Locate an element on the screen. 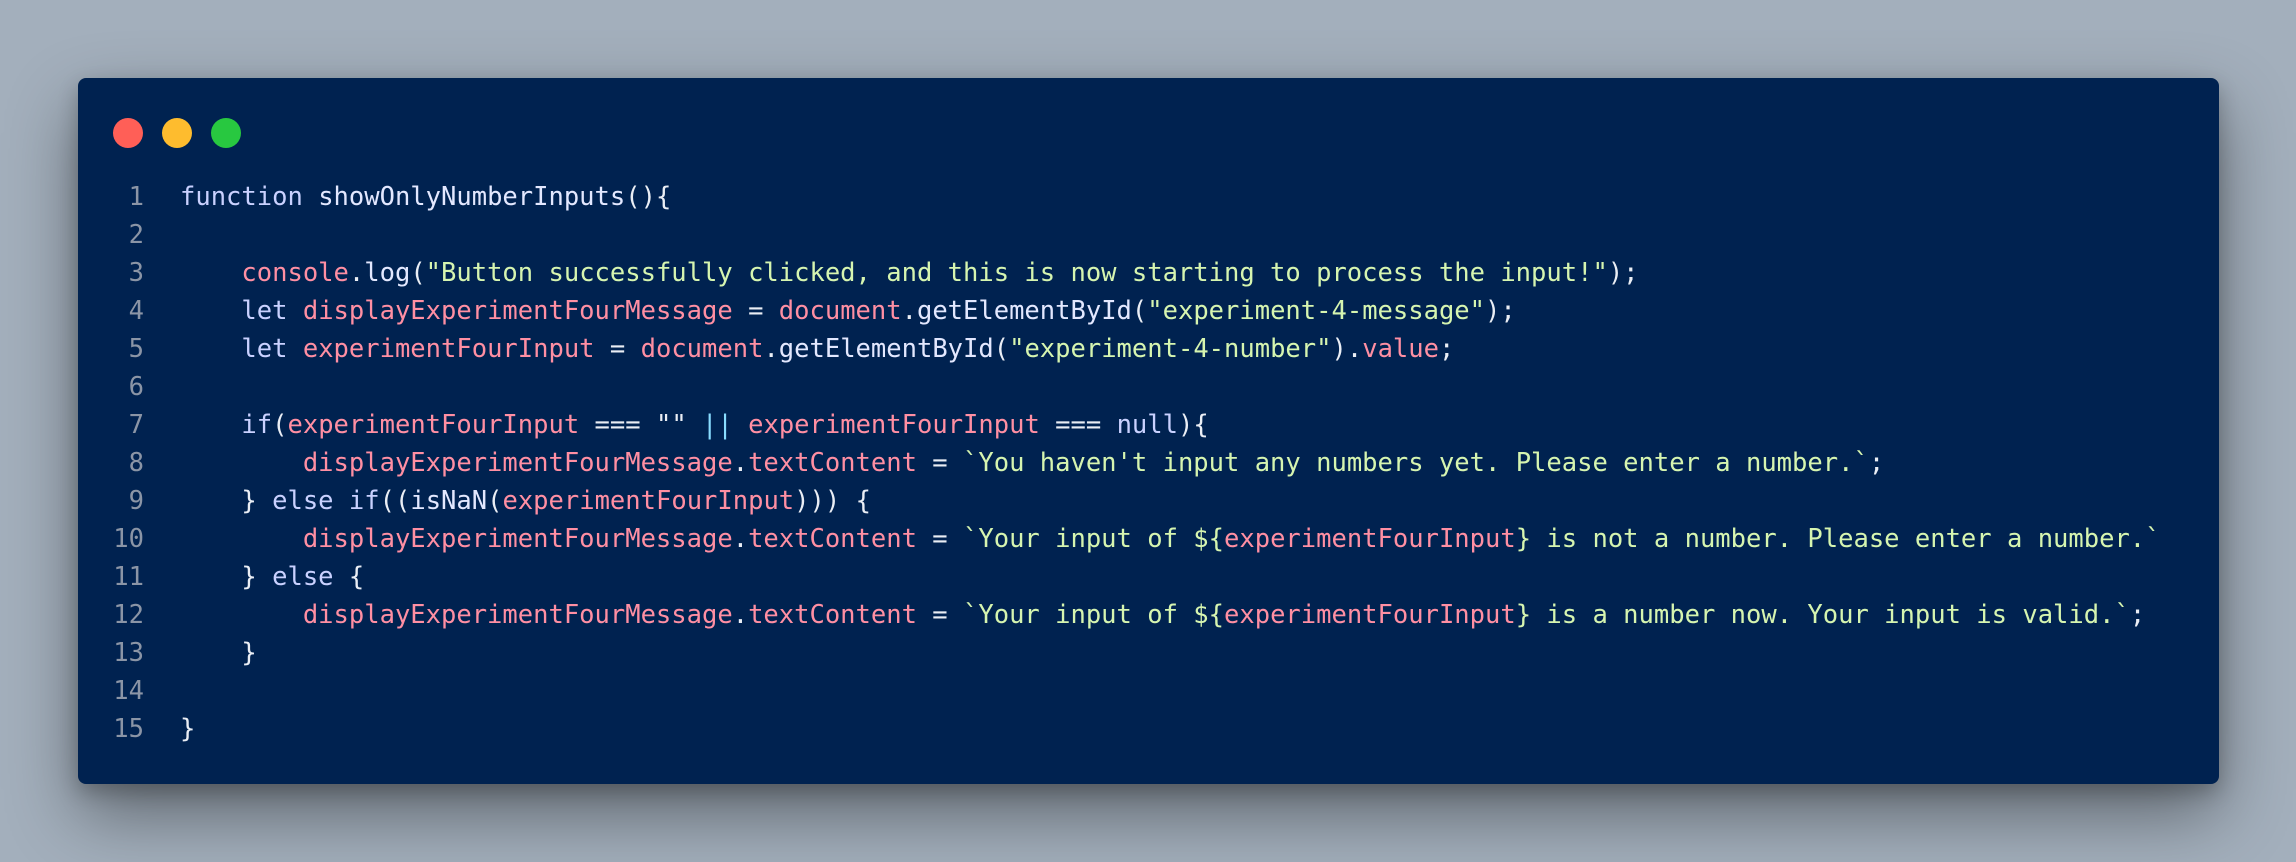  line-number: 9 is located at coordinates (136, 501).